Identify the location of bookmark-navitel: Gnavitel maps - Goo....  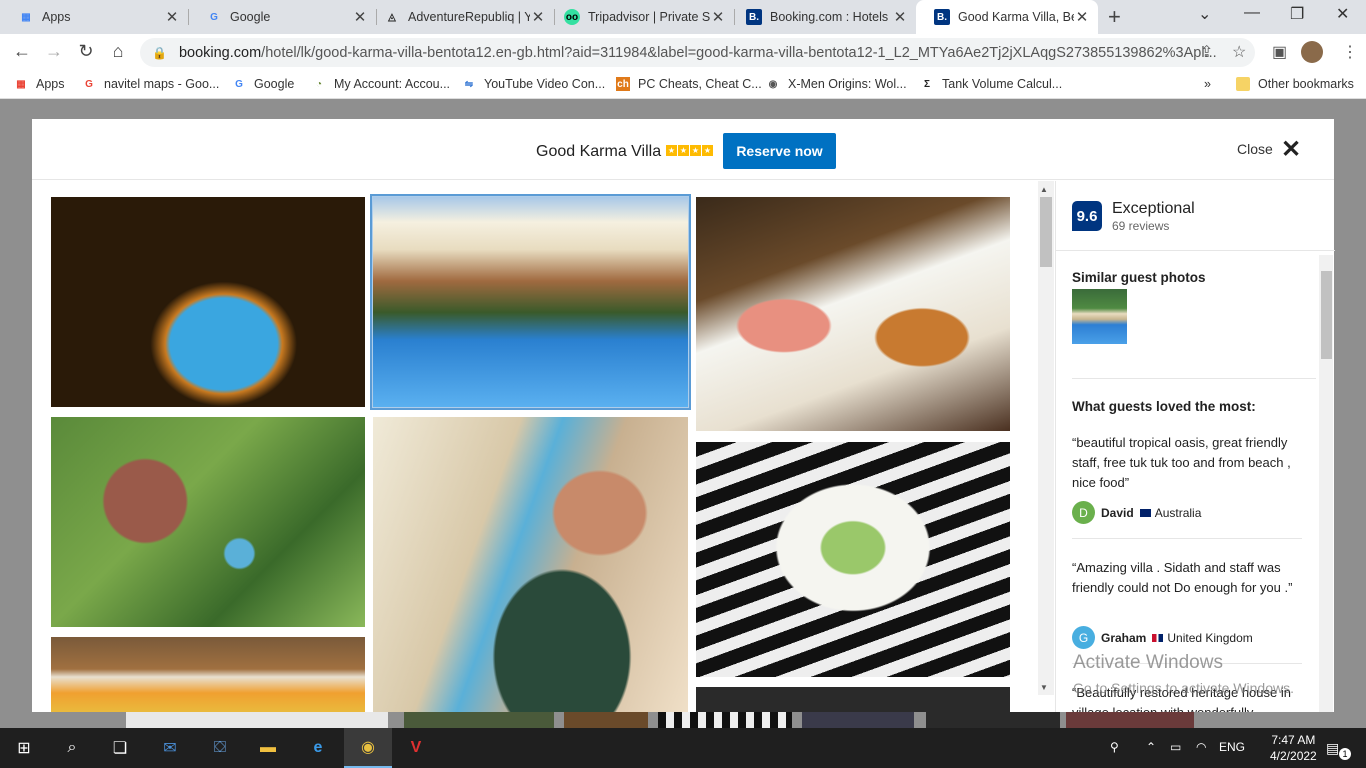
(150, 84).